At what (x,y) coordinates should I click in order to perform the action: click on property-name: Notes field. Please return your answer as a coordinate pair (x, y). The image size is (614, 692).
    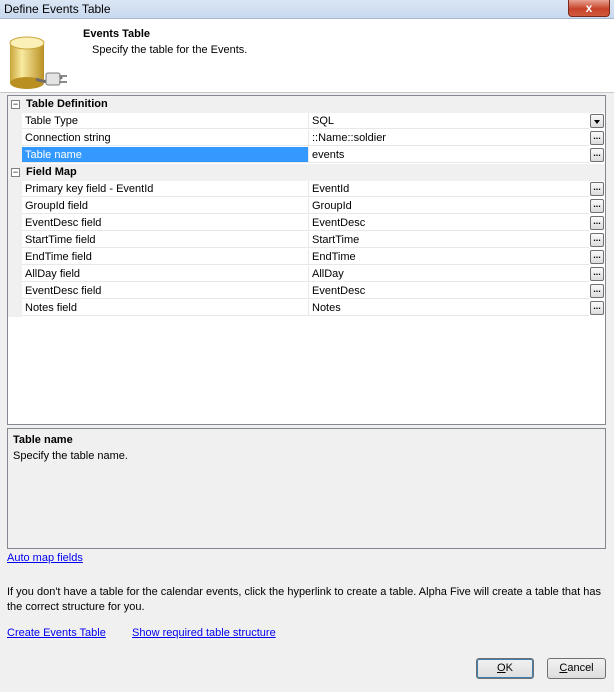
    Looking at the image, I should click on (165, 308).